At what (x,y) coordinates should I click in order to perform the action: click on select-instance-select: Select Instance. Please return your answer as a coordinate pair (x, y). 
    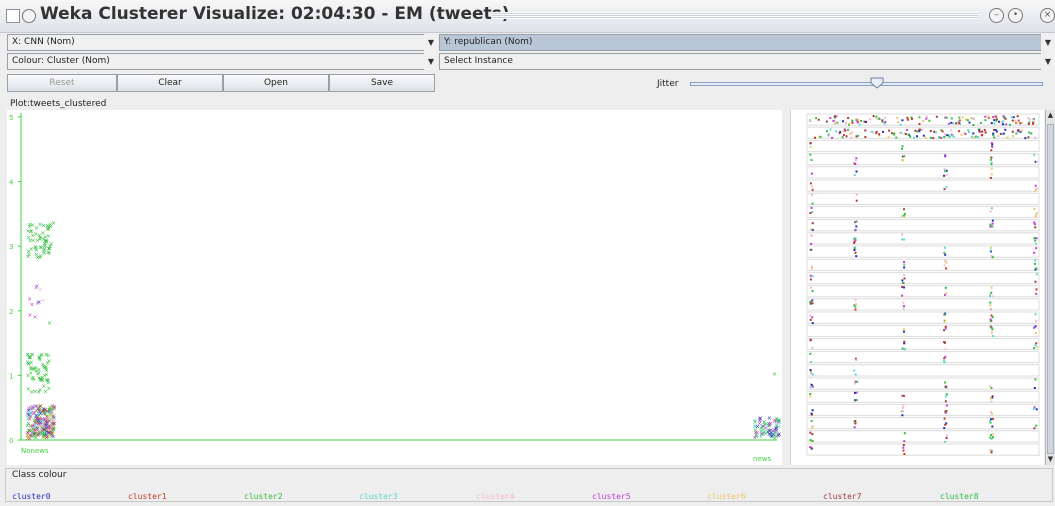
    Looking at the image, I should click on (741, 61).